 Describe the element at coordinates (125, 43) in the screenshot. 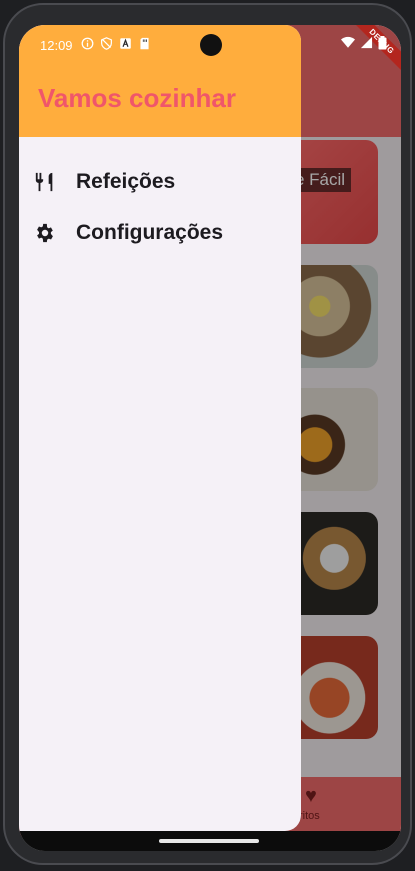

I see `font-icon` at that location.